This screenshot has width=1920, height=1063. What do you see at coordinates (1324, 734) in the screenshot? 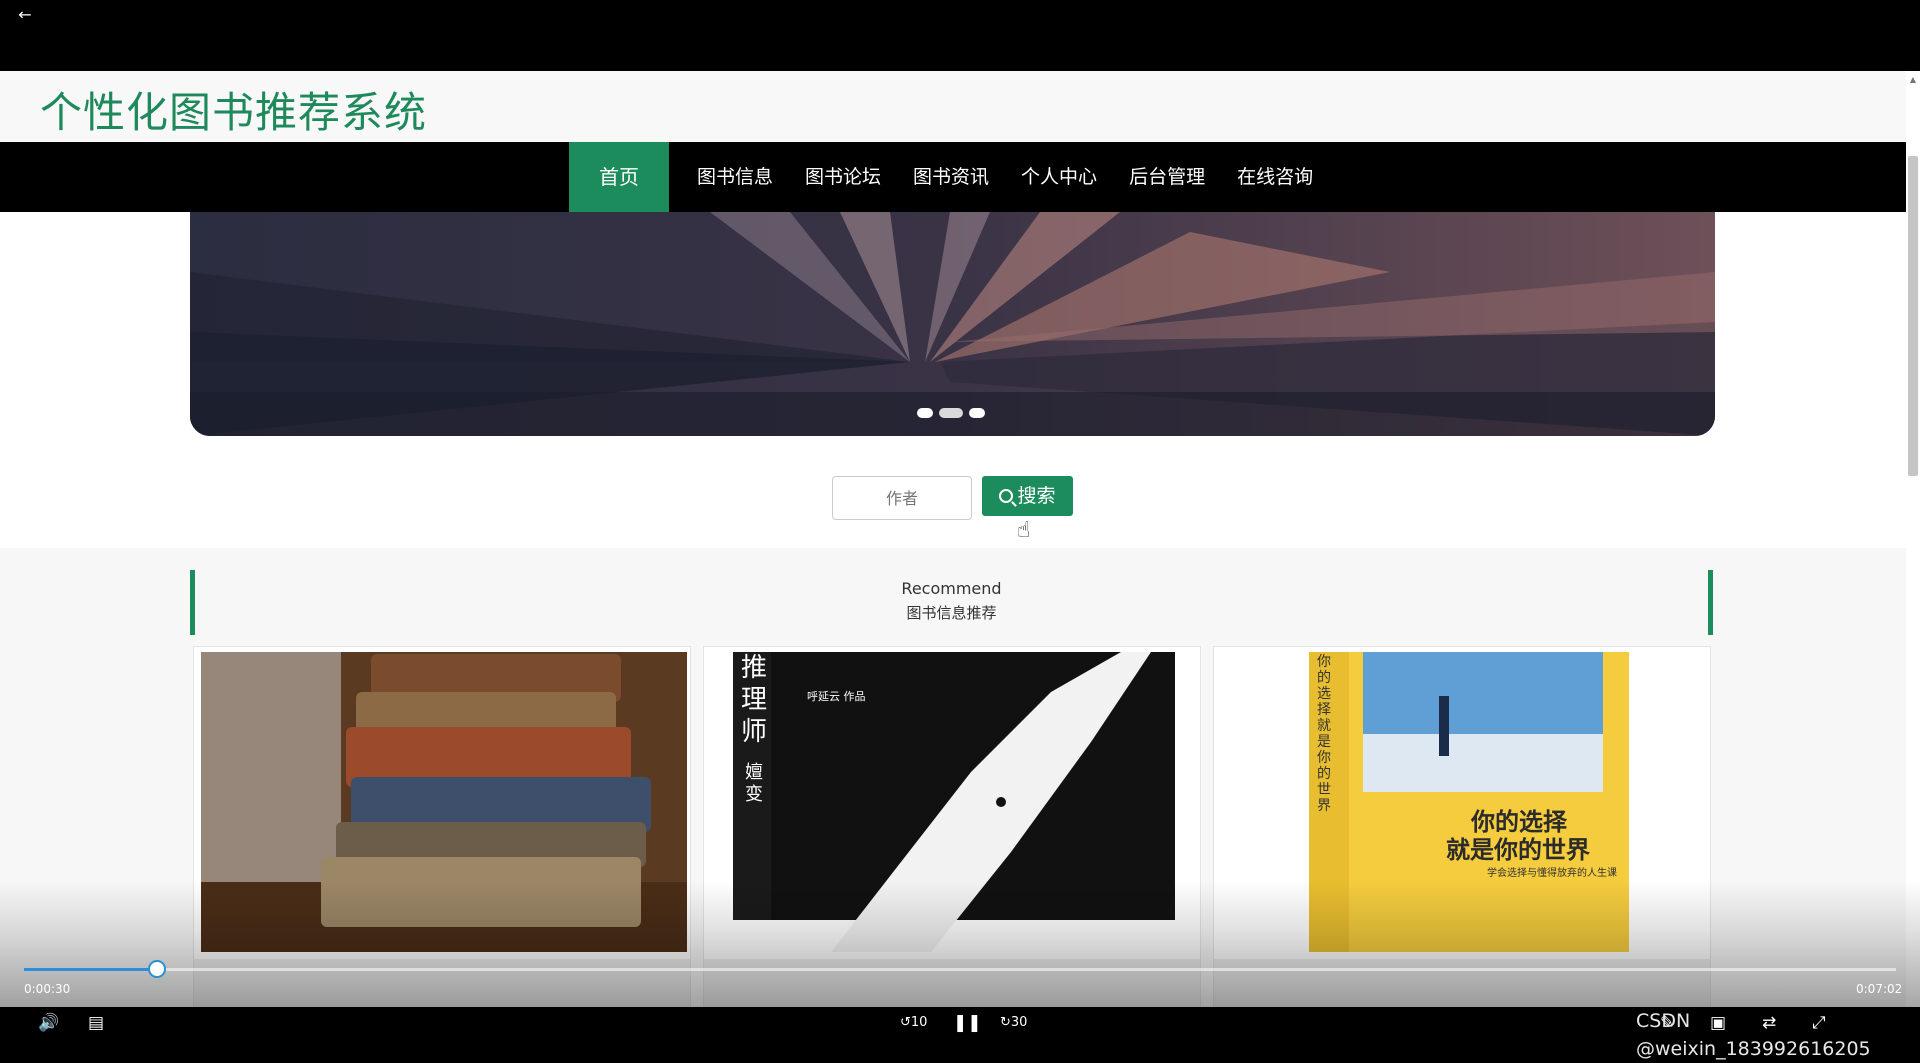
I see `book-cover-spine-title: 你的选择就是你的世界` at bounding box center [1324, 734].